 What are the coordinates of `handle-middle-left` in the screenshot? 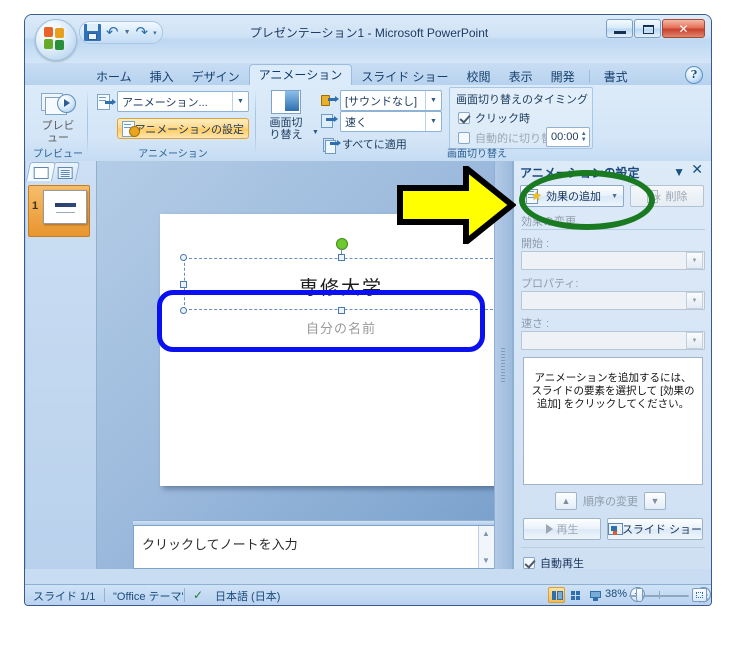 It's located at (183, 284).